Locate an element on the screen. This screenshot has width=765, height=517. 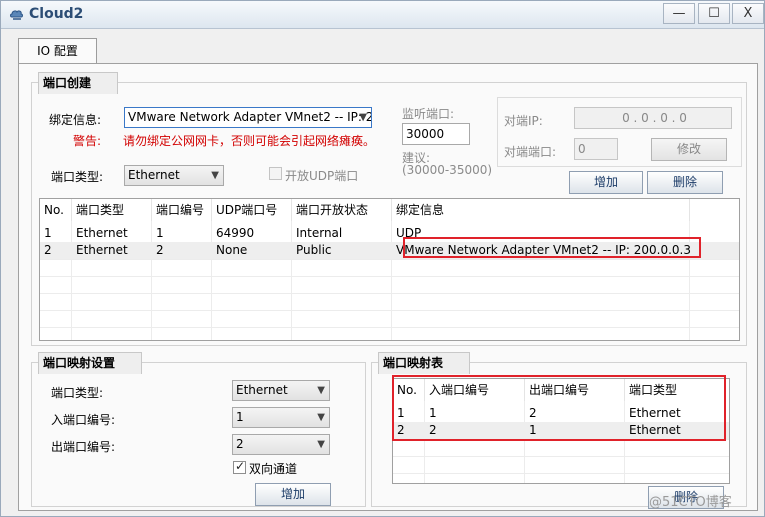
peer-port-value: 0 is located at coordinates (582, 149).